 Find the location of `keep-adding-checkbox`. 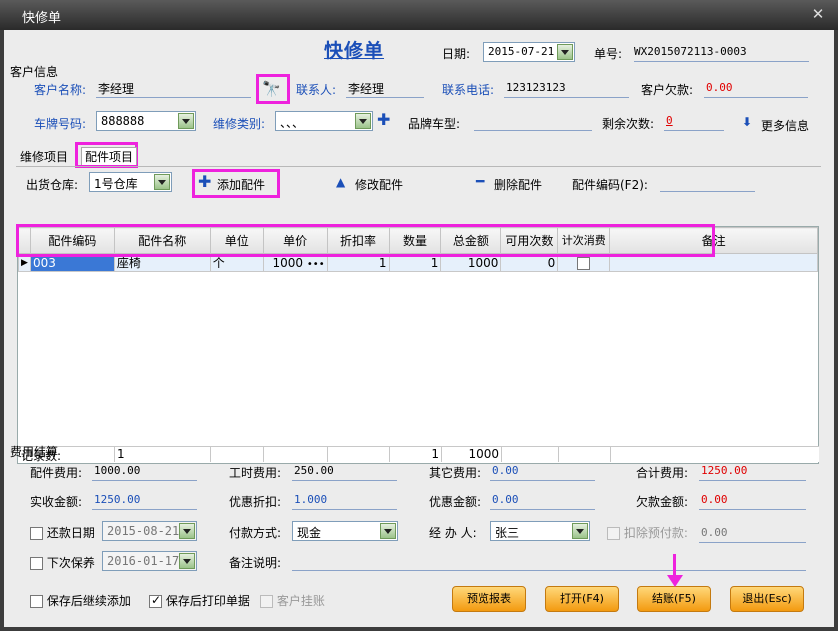

keep-adding-checkbox is located at coordinates (36, 601).